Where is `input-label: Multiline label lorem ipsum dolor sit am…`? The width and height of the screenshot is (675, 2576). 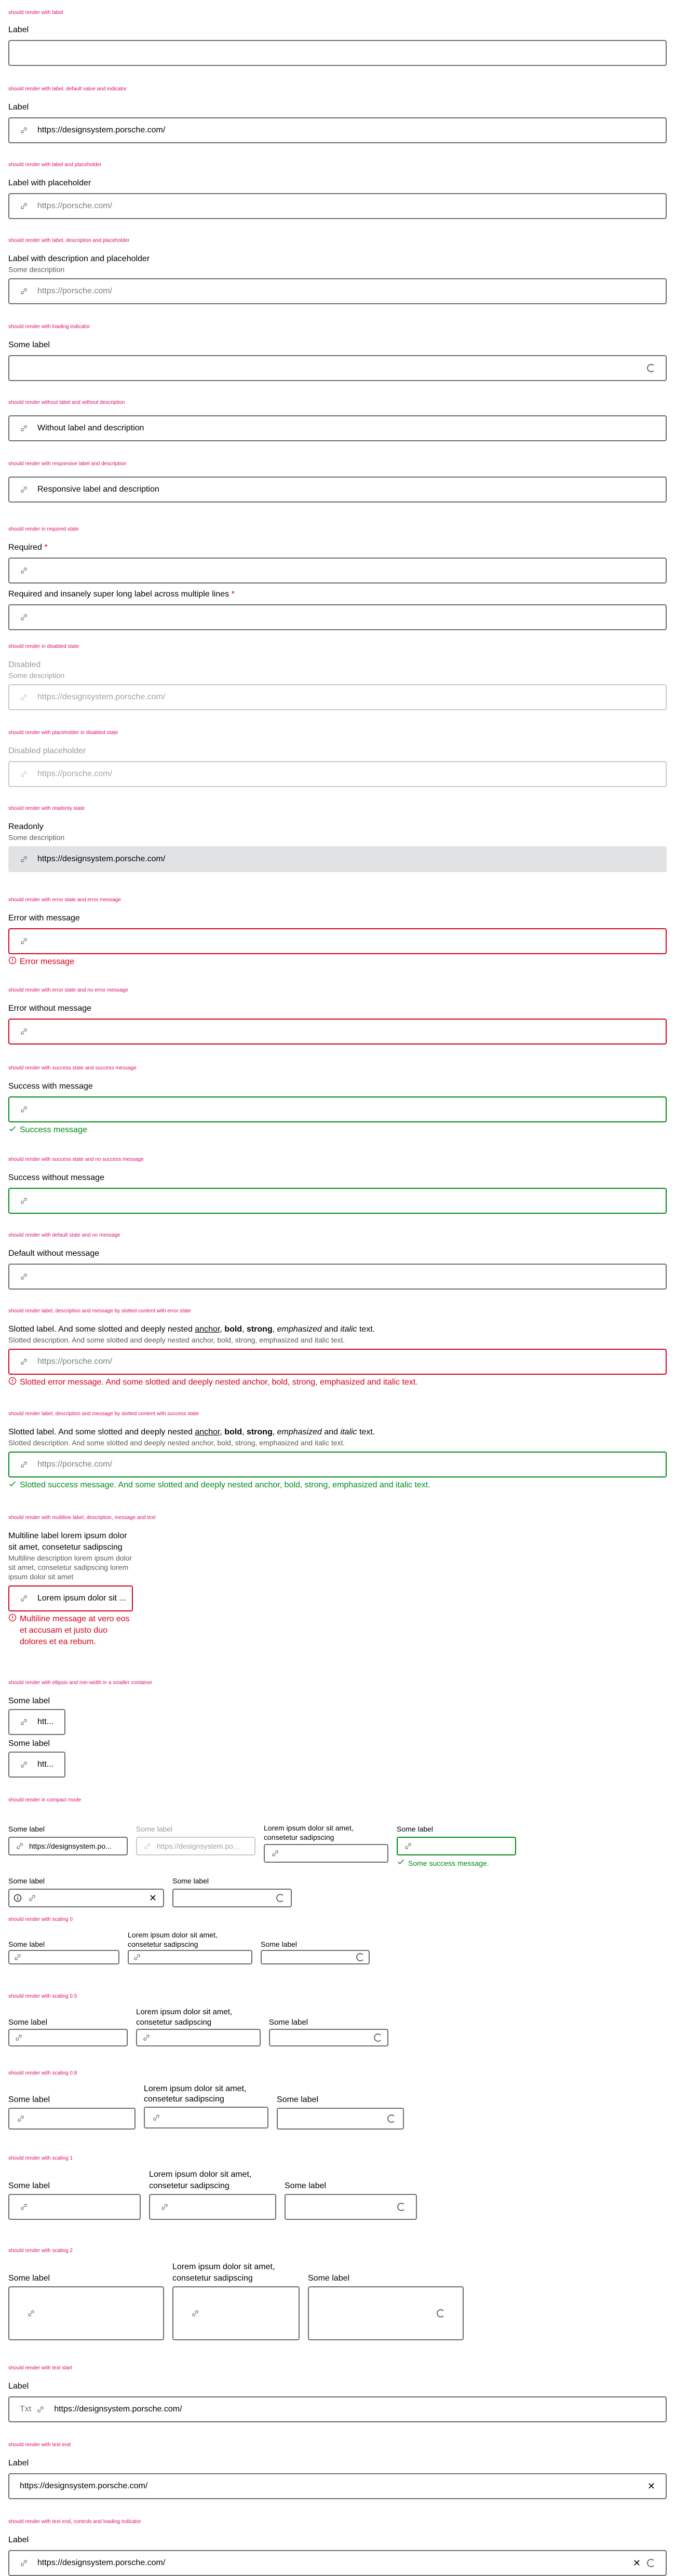
input-label: Multiline label lorem ipsum dolor sit am… is located at coordinates (67, 1541).